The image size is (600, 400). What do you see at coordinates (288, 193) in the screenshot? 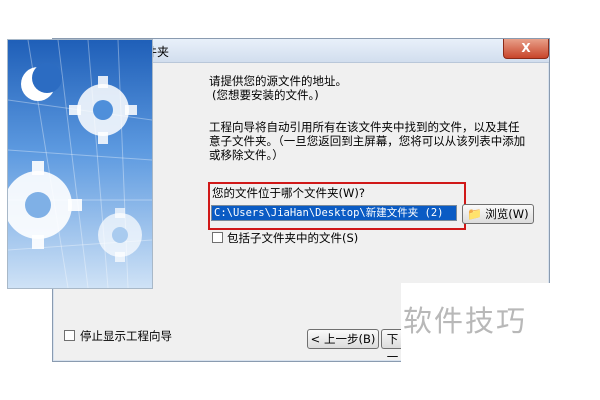
I see `folder-question-label: 您的文件位于哪个文件夹(W)?` at bounding box center [288, 193].